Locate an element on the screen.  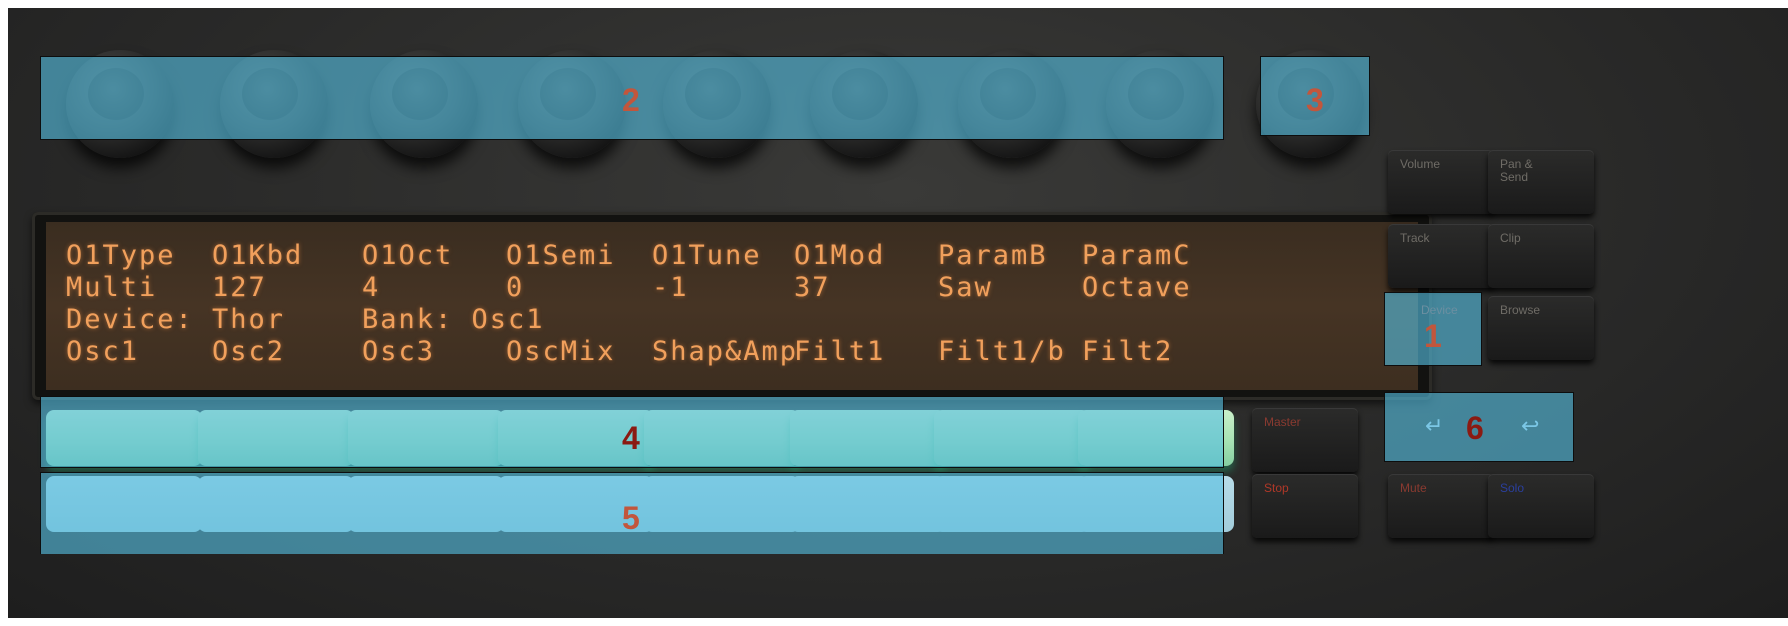
master-button: Master is located at coordinates (1305, 440).